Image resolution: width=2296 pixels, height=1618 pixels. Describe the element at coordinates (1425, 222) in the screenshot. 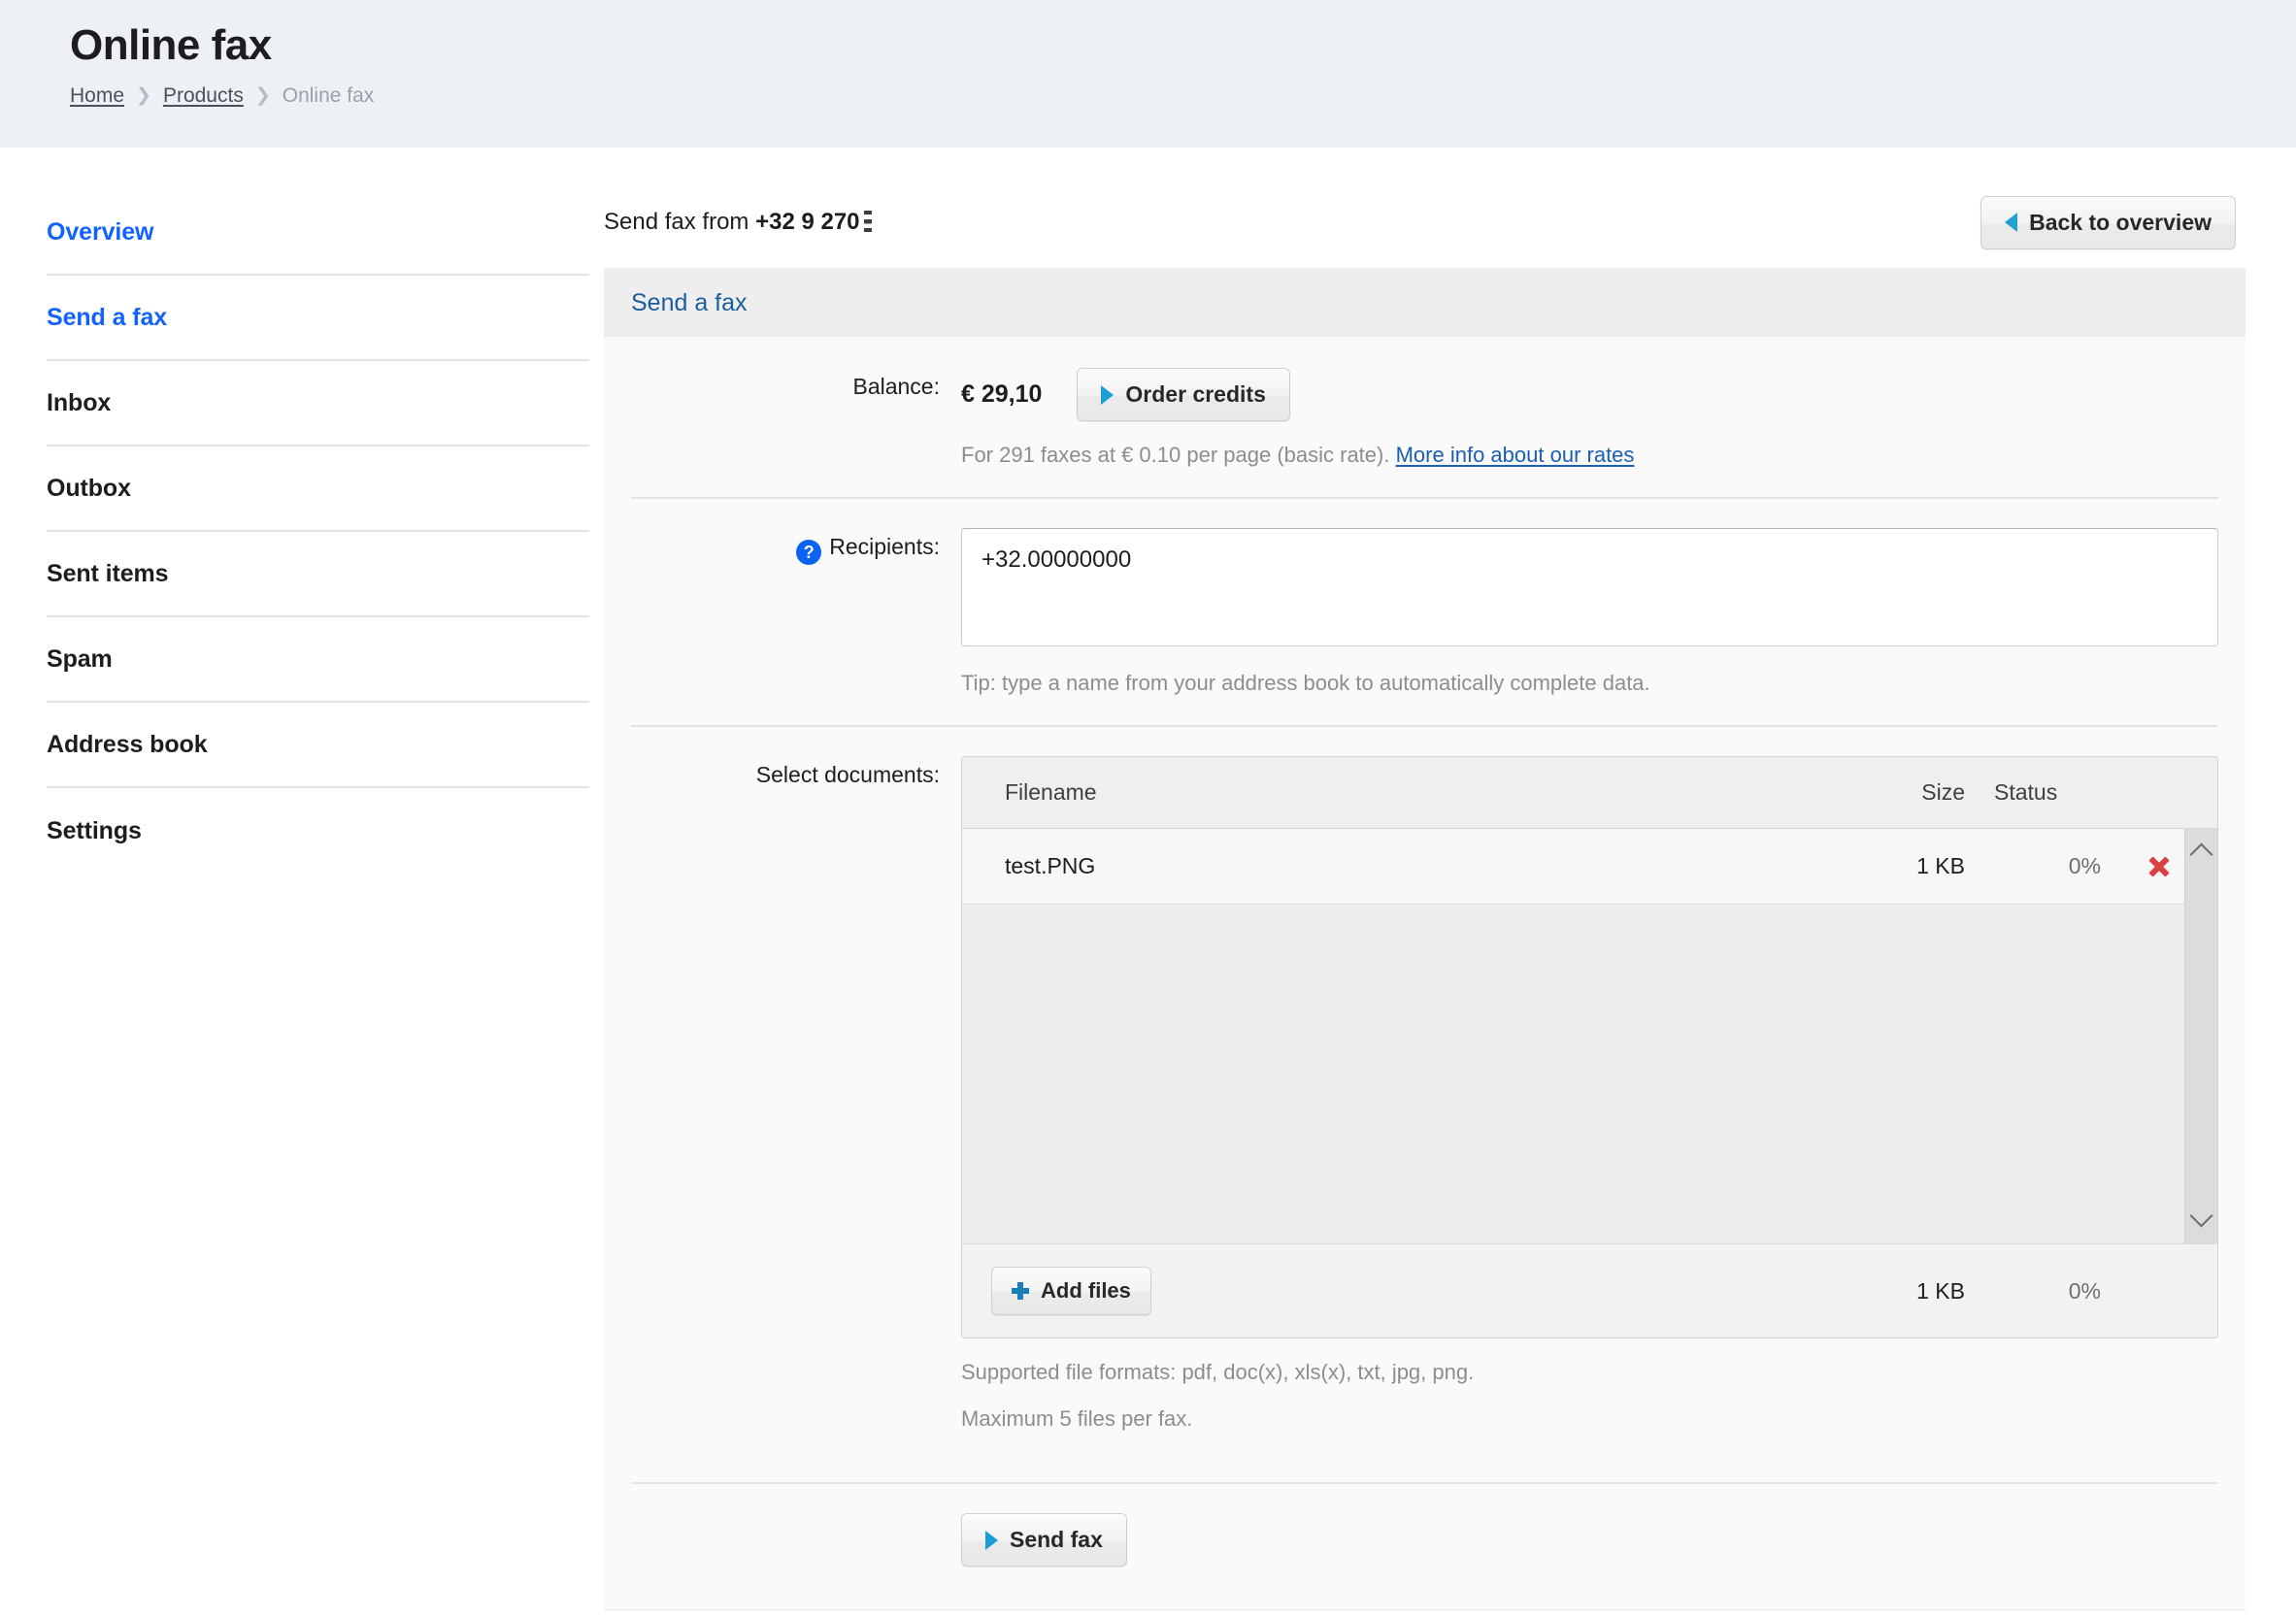

I see `main-topbar: Send fax from +32 9 270 Back to overview` at that location.